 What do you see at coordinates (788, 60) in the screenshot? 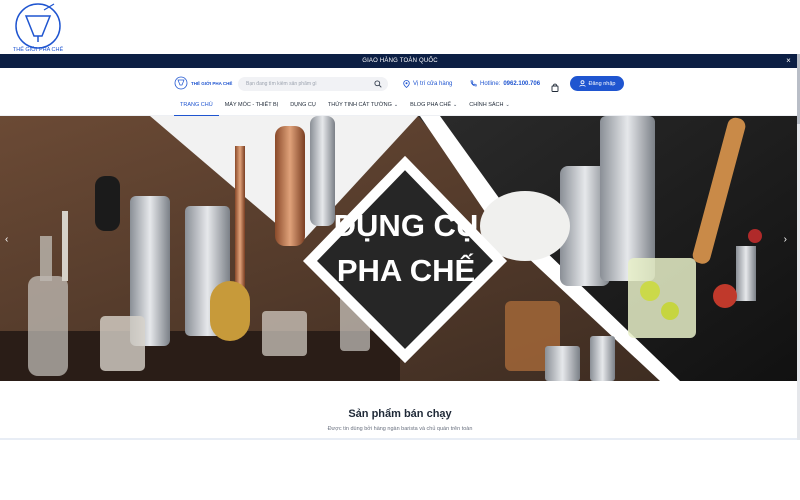
I see `close-icon: ×` at bounding box center [788, 60].